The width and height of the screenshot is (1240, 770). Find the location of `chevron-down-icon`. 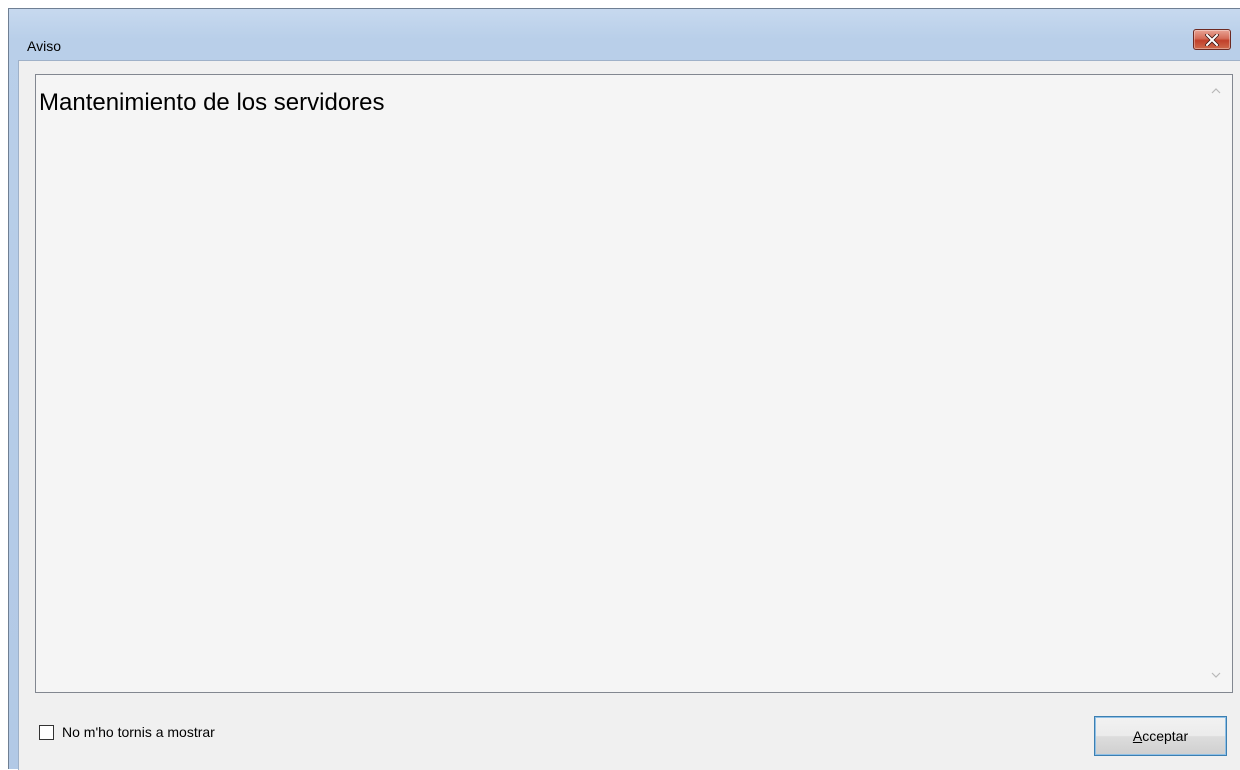

chevron-down-icon is located at coordinates (1216, 675).